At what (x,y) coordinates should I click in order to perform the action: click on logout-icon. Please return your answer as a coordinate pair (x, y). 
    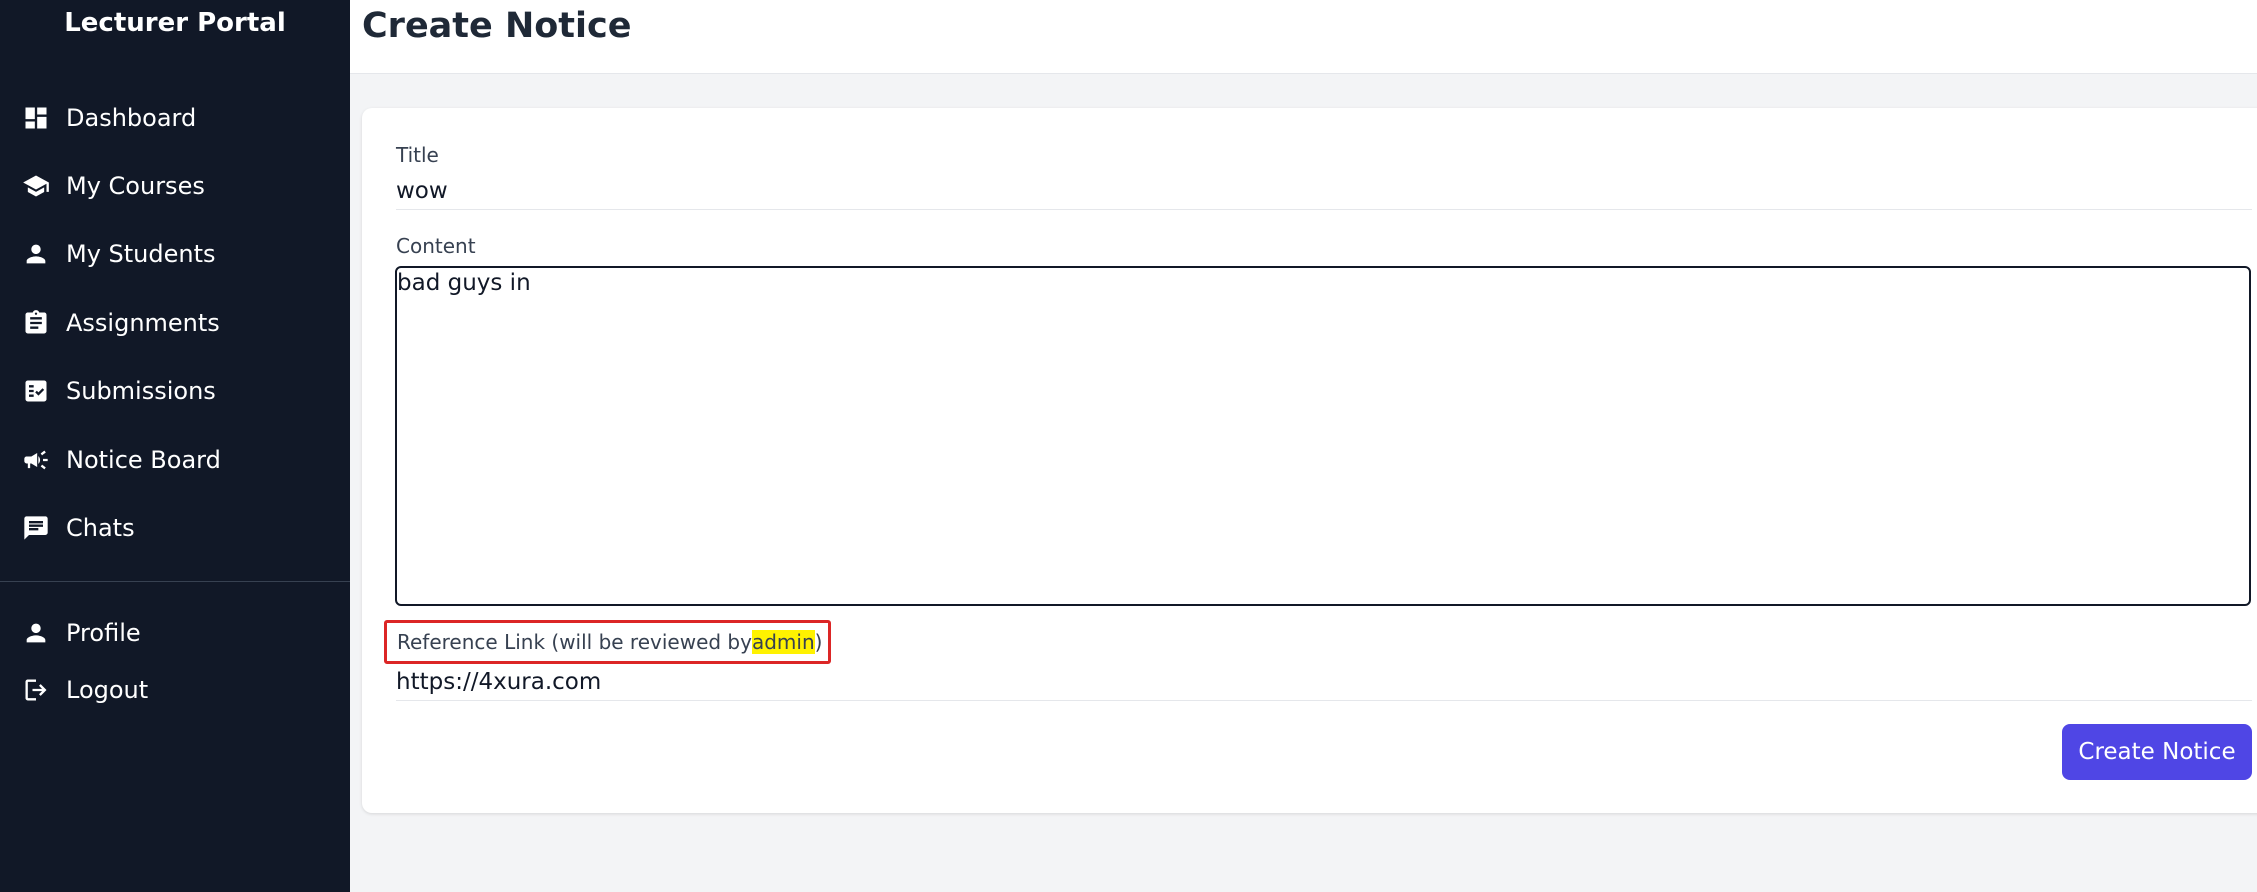
    Looking at the image, I should click on (36, 690).